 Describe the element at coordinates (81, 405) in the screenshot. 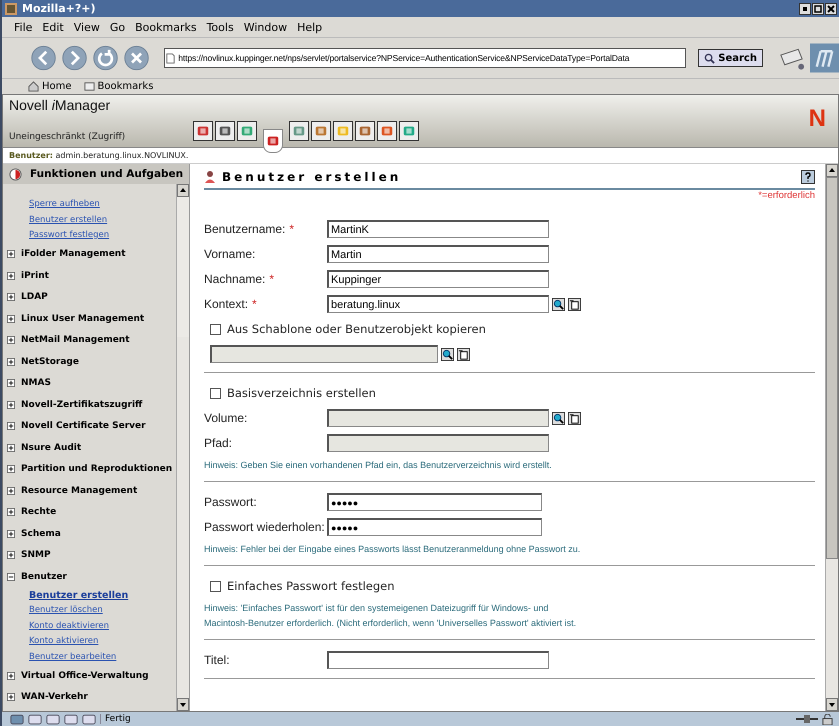

I see `category-item: Novell-Zertifikatszugriff` at that location.